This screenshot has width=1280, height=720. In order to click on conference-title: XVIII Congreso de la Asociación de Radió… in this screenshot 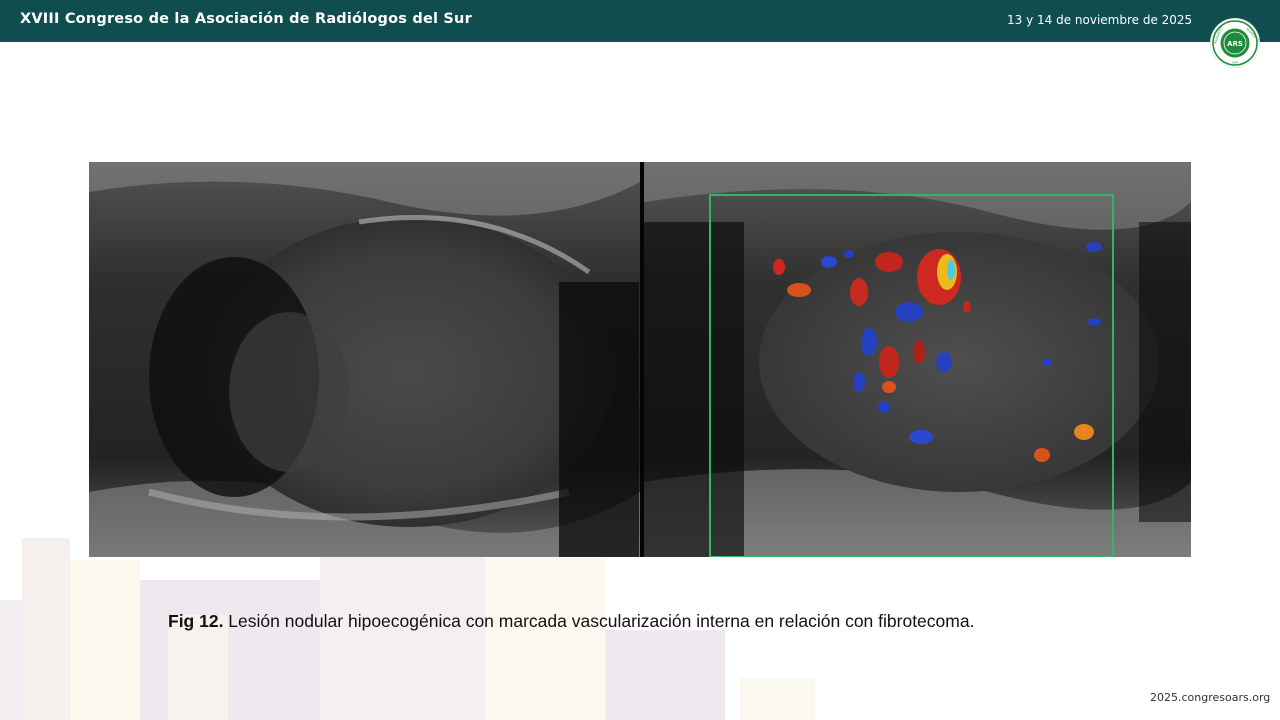, I will do `click(246, 19)`.